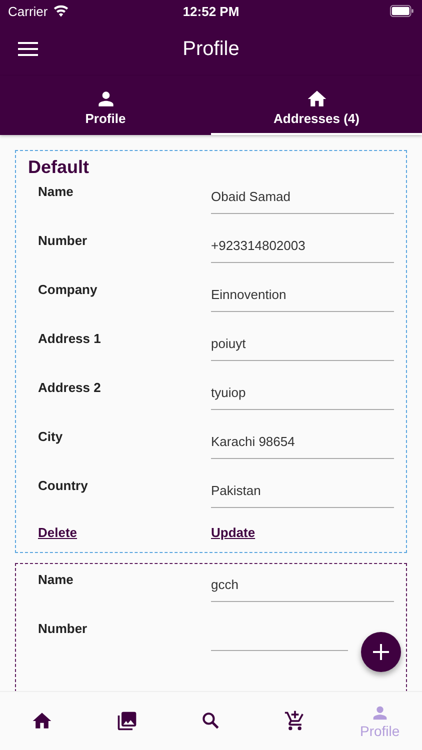 The image size is (422, 750). I want to click on carrier-label: Carrier, so click(28, 11).